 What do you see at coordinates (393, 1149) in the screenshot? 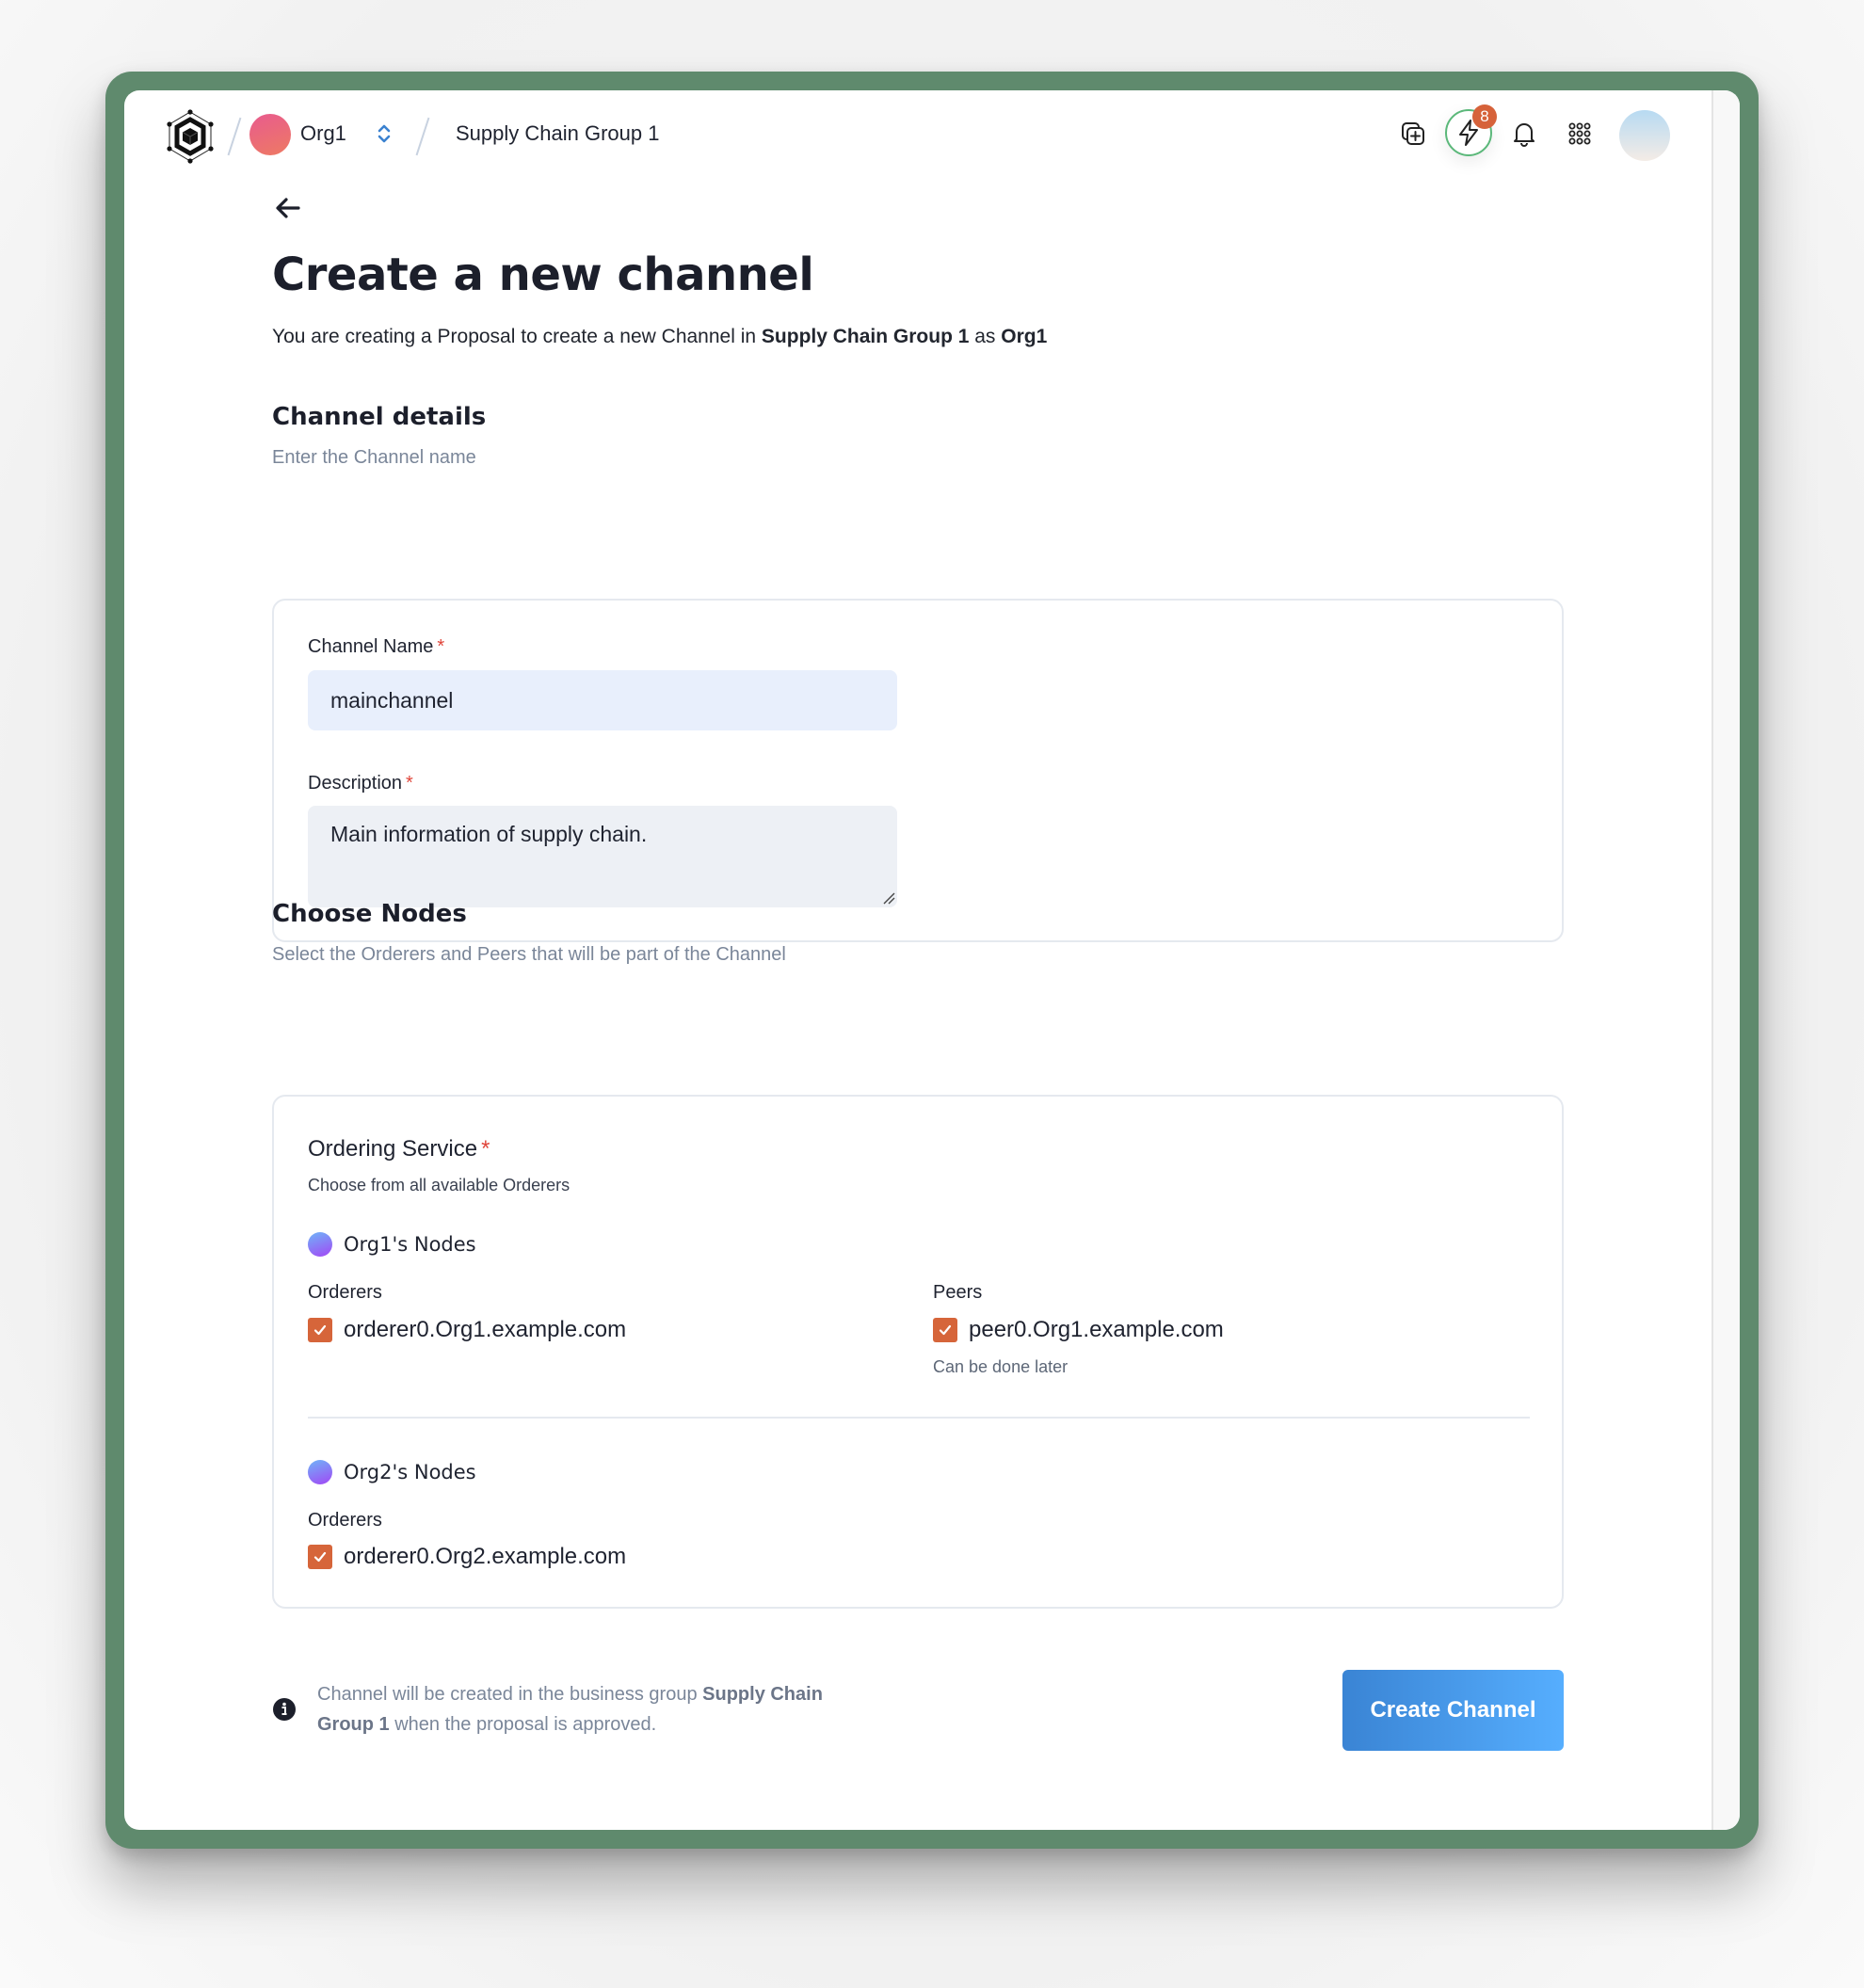
I see `label-text: Ordering Service` at bounding box center [393, 1149].